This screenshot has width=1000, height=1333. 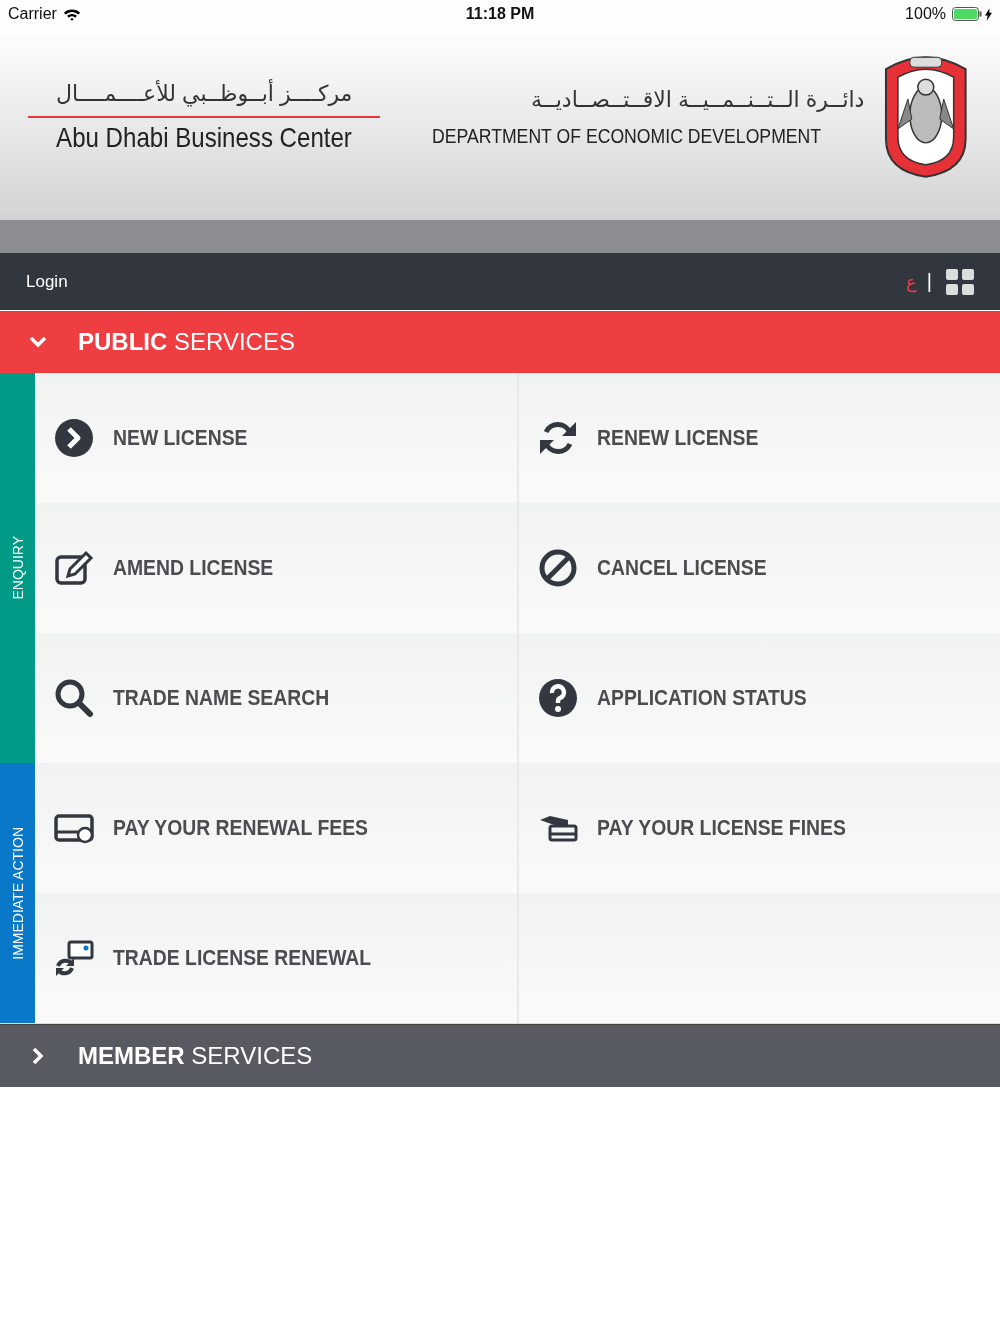 What do you see at coordinates (557, 698) in the screenshot?
I see `help-icon` at bounding box center [557, 698].